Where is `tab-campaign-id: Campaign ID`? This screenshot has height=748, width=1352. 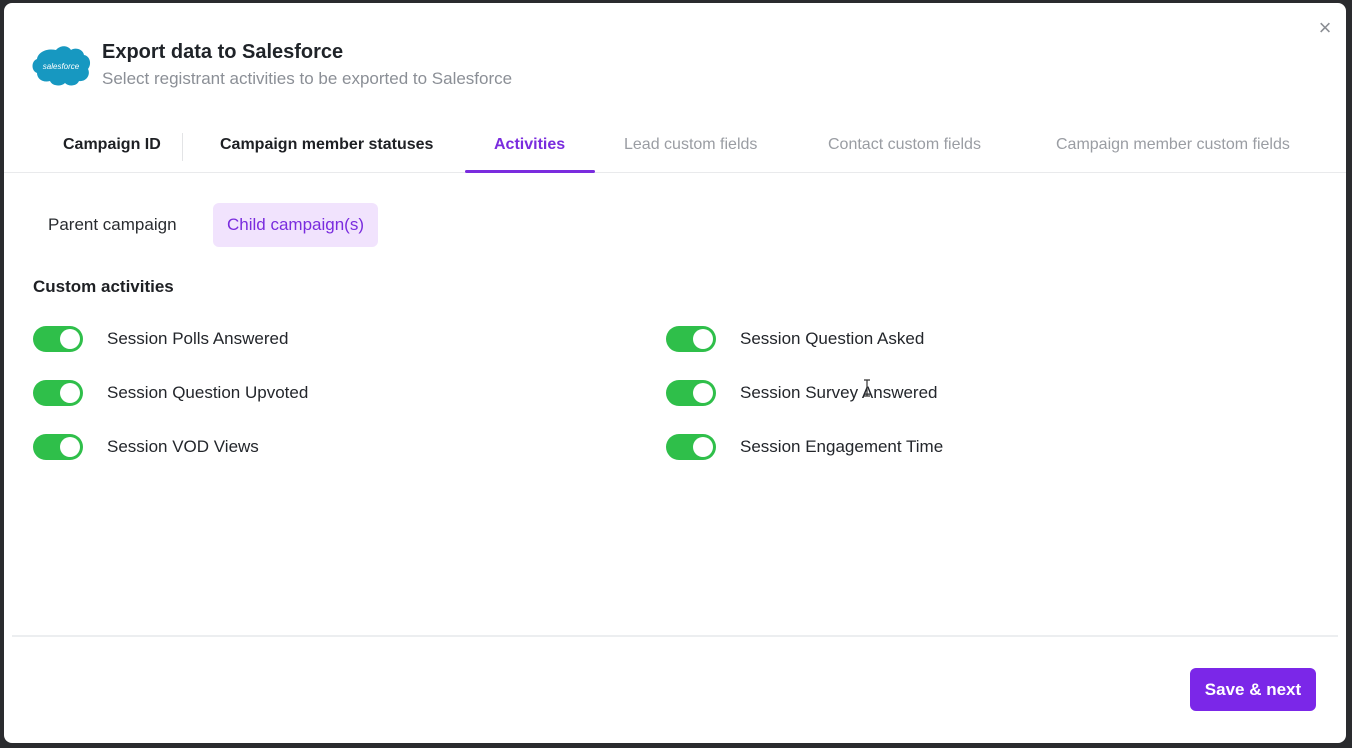 tab-campaign-id: Campaign ID is located at coordinates (112, 145).